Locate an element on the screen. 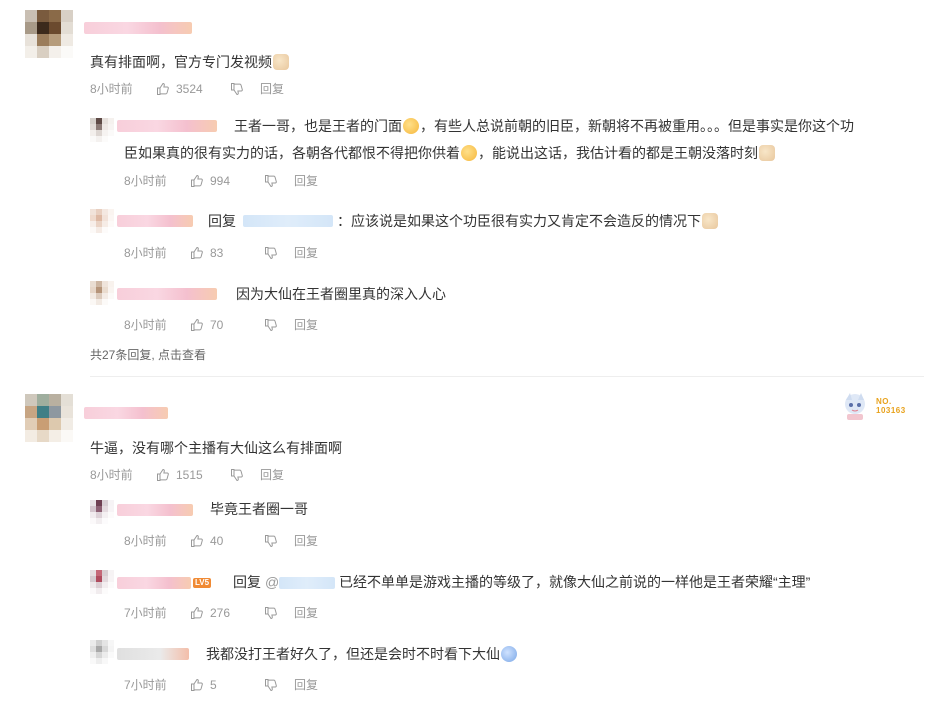 Image resolution: width=937 pixels, height=703 pixels. comment-meta: 8小时前 1515 回复 is located at coordinates (187, 474).